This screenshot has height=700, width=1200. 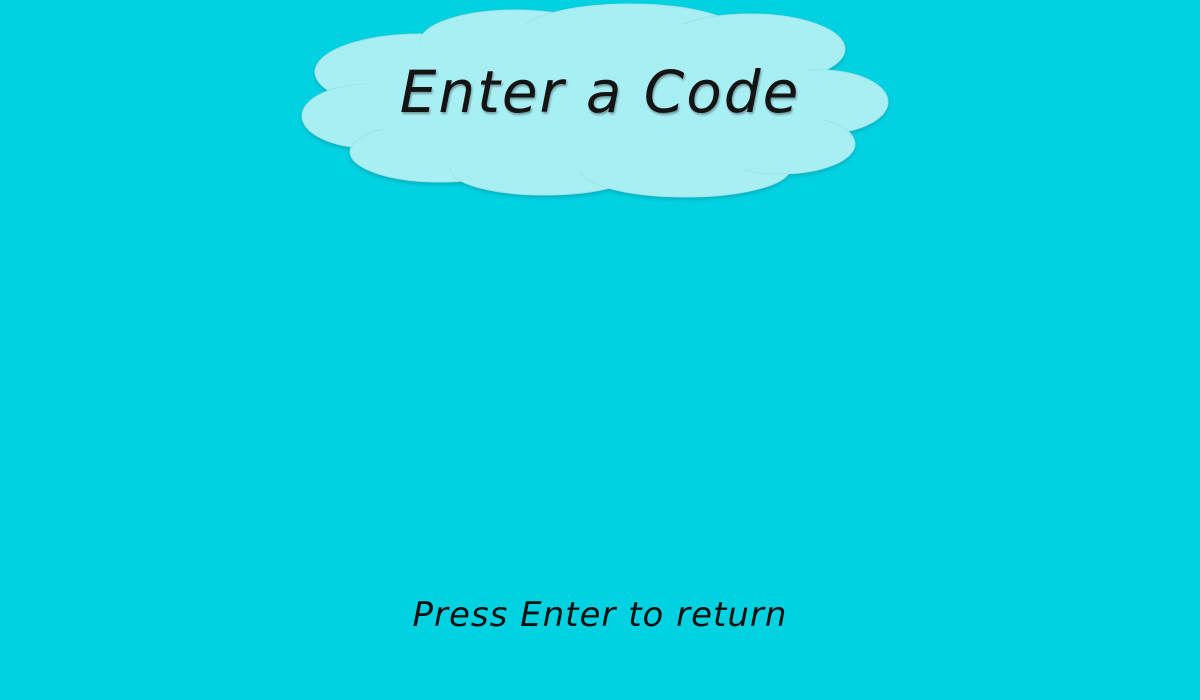 What do you see at coordinates (600, 92) in the screenshot?
I see `page-title: Enter a Code` at bounding box center [600, 92].